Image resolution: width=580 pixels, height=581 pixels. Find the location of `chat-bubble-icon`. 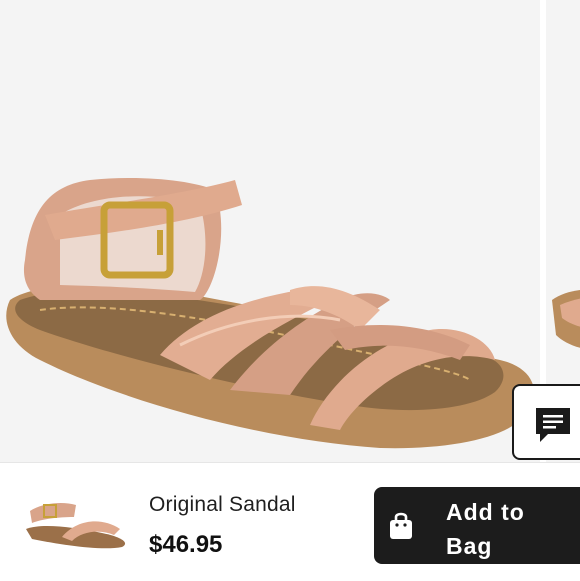

chat-bubble-icon is located at coordinates (553, 425).